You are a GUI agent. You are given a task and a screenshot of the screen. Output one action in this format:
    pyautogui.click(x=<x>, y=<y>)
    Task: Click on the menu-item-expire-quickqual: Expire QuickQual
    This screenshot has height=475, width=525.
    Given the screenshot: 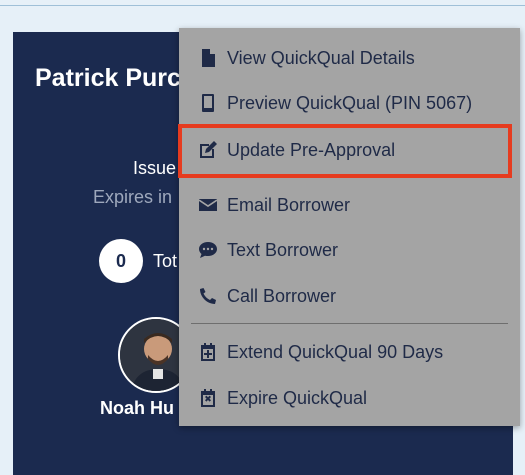 What is the action you would take?
    pyautogui.click(x=349, y=398)
    